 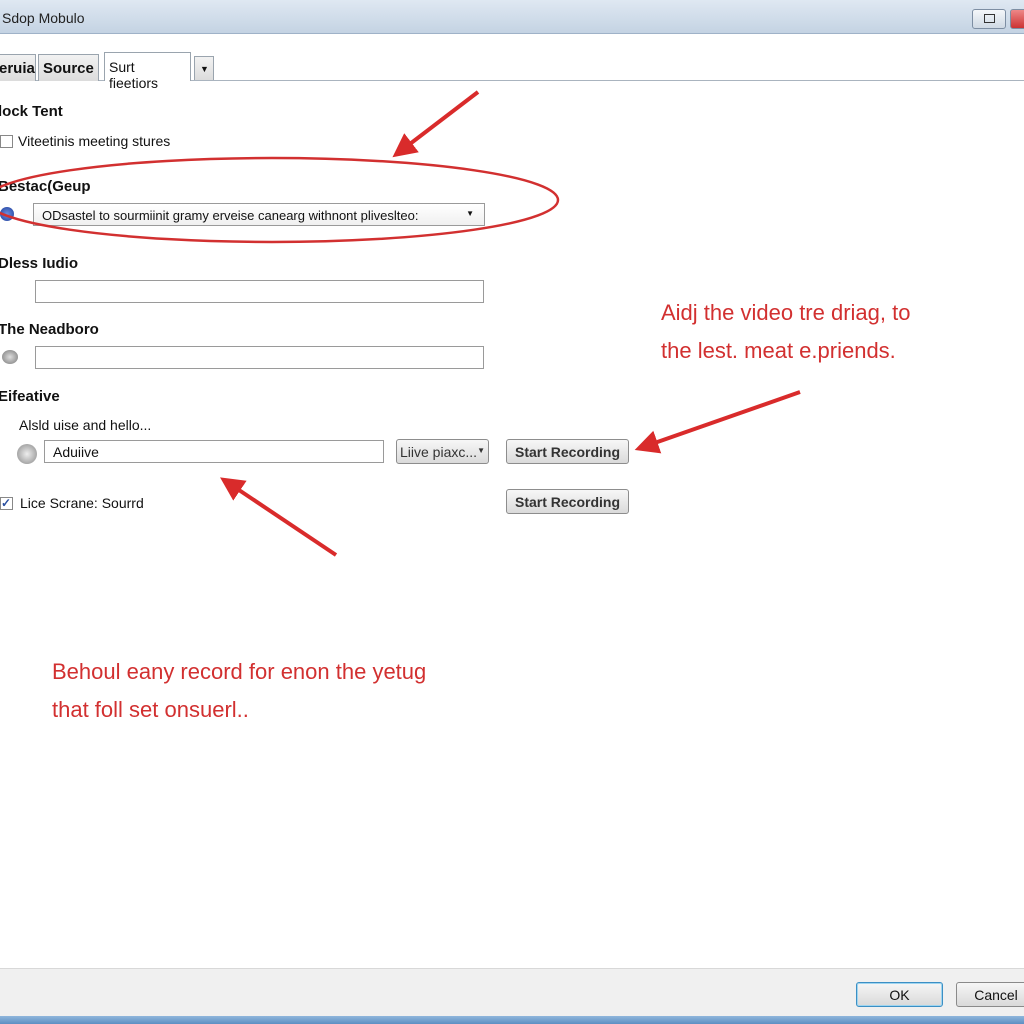 I want to click on window-bottom-edge, so click(x=512, y=1020).